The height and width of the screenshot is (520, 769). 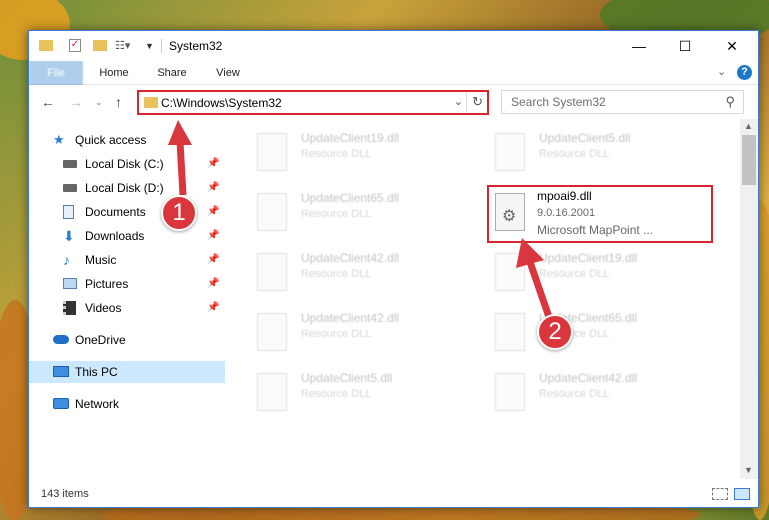 I want to click on callout-badge-1: 1, so click(x=179, y=213).